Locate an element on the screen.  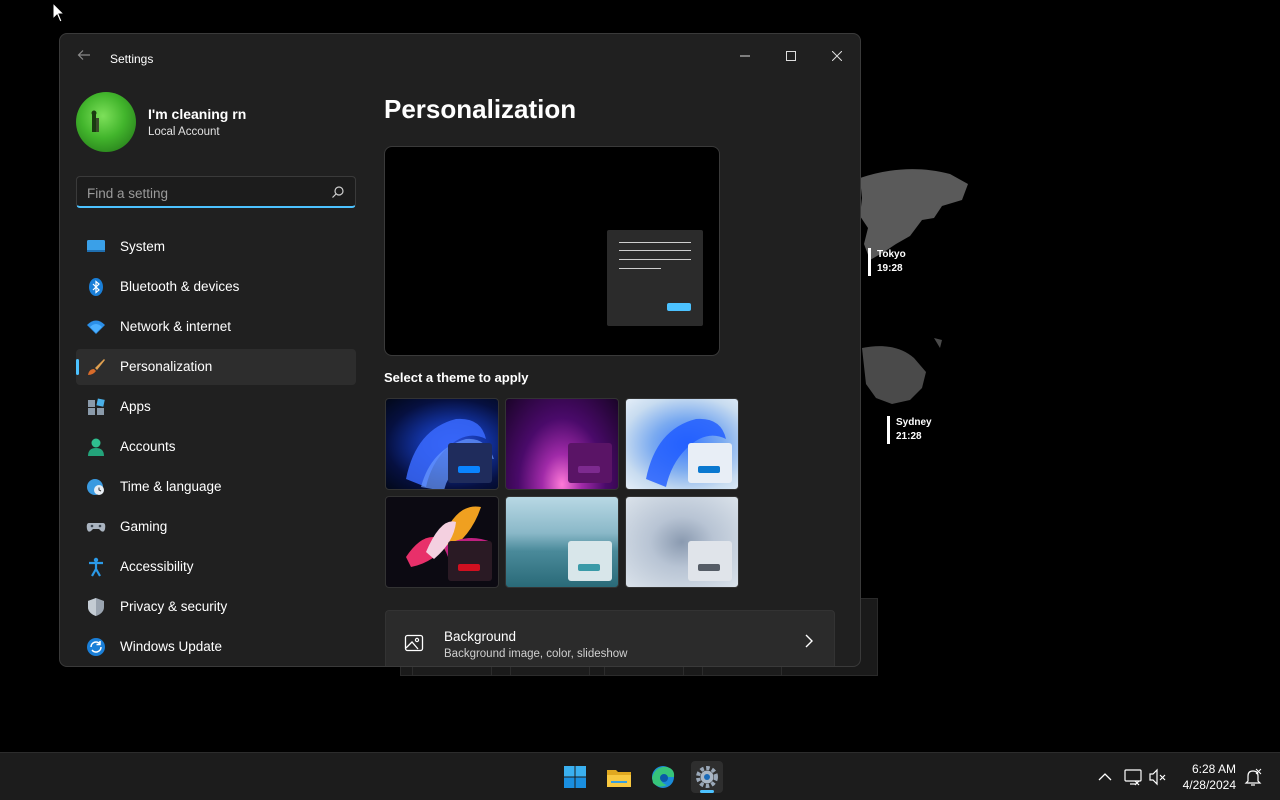
shield-icon is located at coordinates (96, 607).